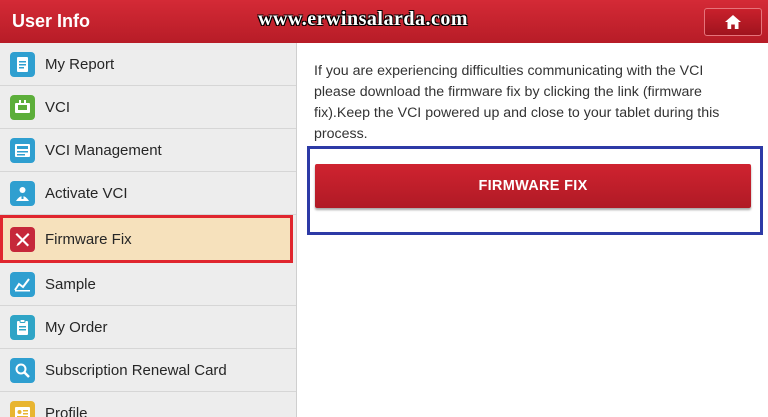 The width and height of the screenshot is (768, 417). What do you see at coordinates (22, 107) in the screenshot?
I see `vci-icon` at bounding box center [22, 107].